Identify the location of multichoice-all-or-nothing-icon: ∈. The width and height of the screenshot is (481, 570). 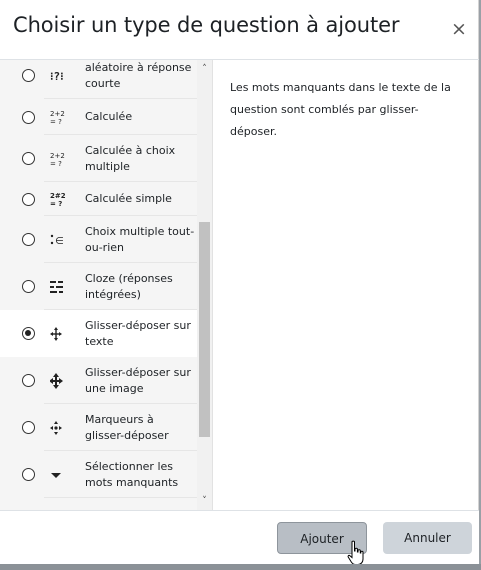
(57, 240).